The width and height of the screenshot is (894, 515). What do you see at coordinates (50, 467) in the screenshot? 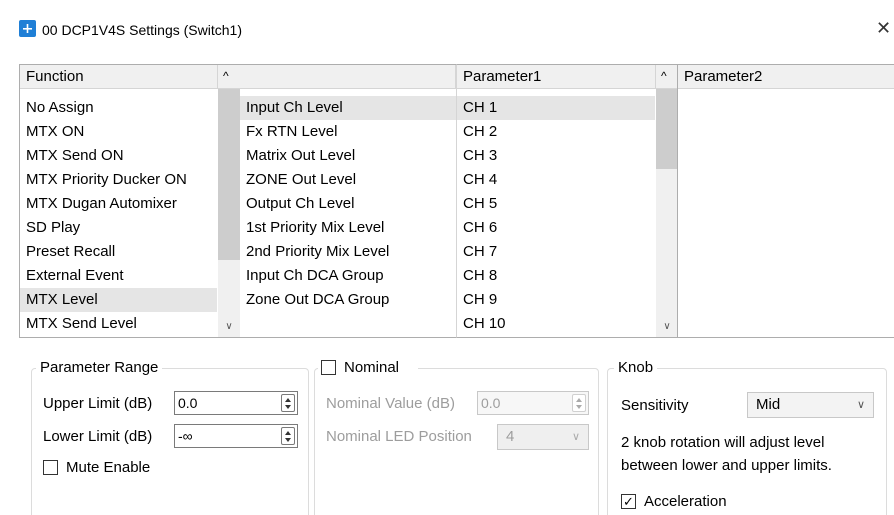
I see `mute-enable-checkbox` at bounding box center [50, 467].